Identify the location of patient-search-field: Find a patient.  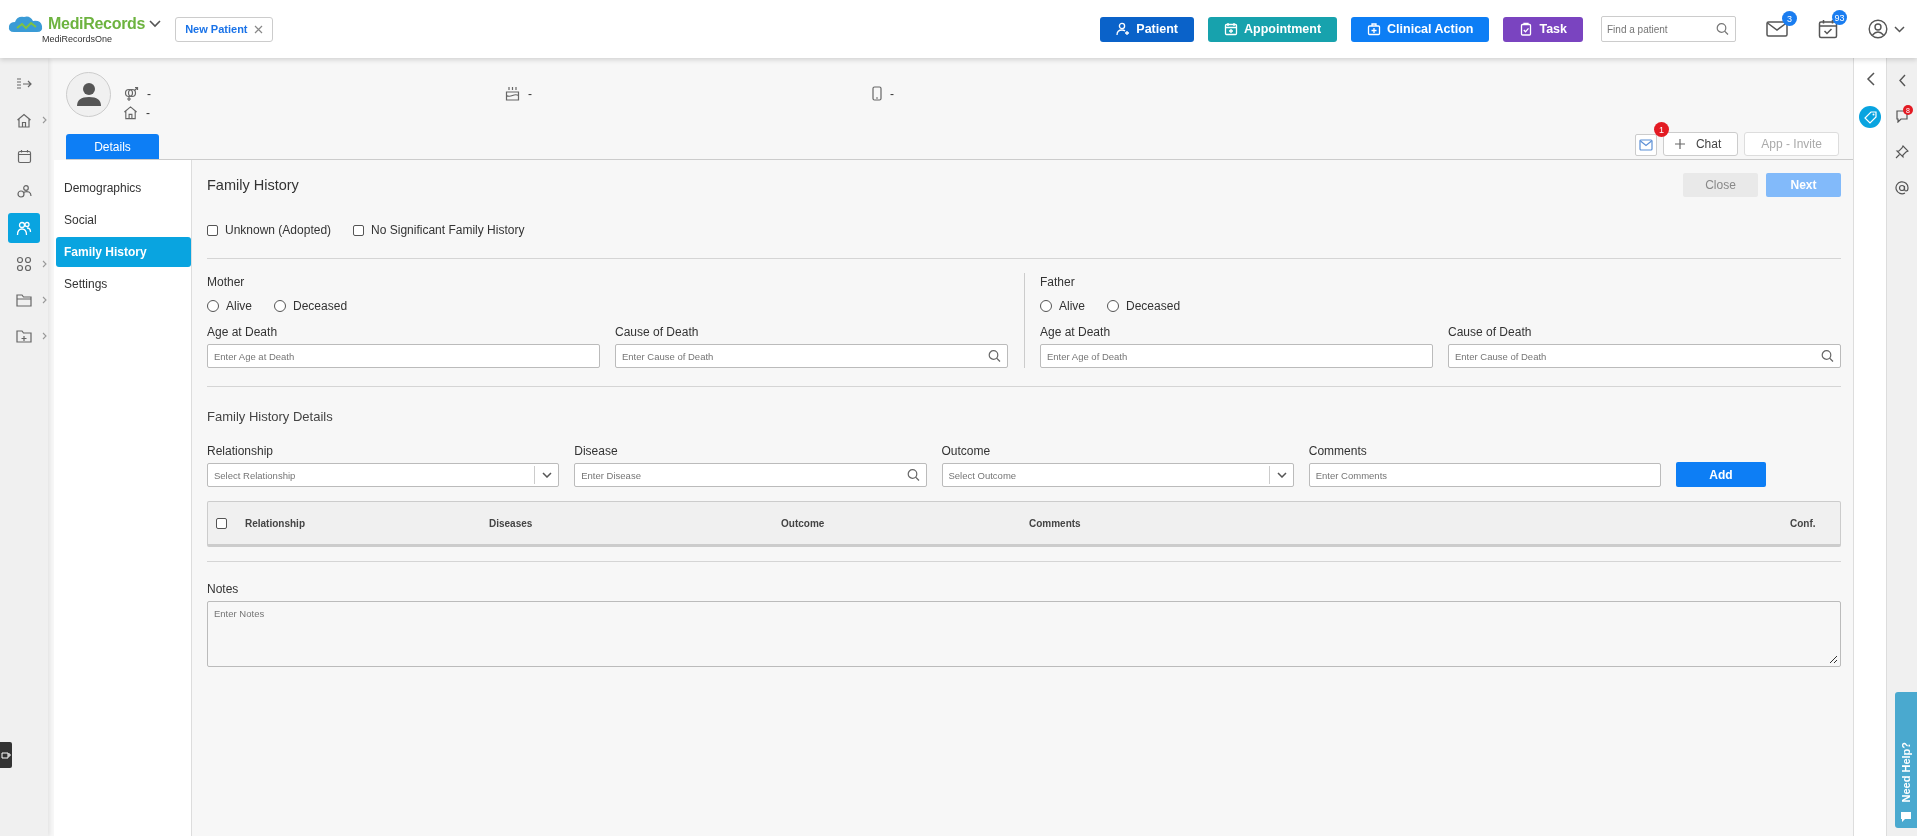
(1668, 29).